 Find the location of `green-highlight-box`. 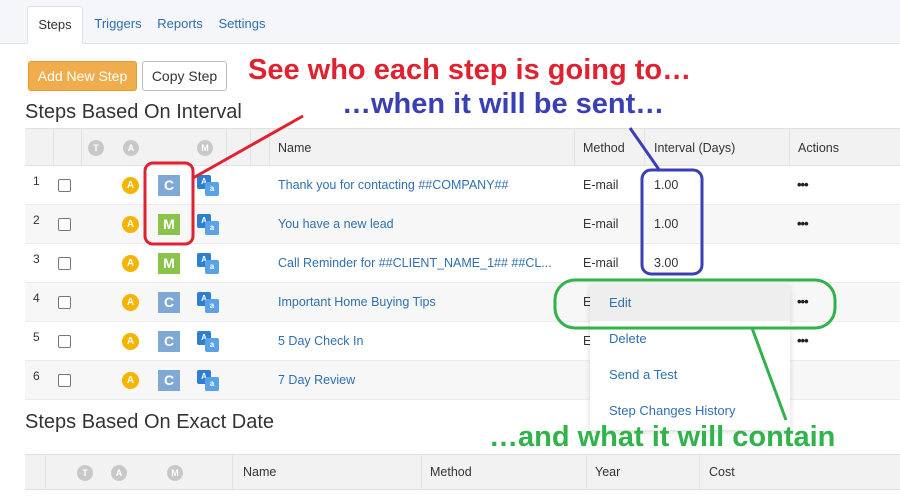

green-highlight-box is located at coordinates (695, 304).